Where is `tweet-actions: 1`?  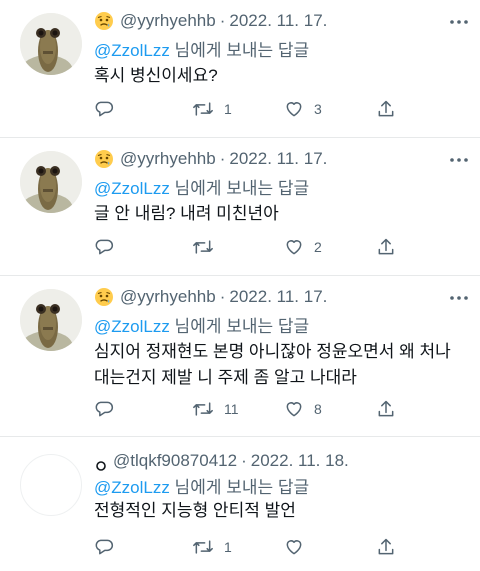 tweet-actions: 1 is located at coordinates (249, 547).